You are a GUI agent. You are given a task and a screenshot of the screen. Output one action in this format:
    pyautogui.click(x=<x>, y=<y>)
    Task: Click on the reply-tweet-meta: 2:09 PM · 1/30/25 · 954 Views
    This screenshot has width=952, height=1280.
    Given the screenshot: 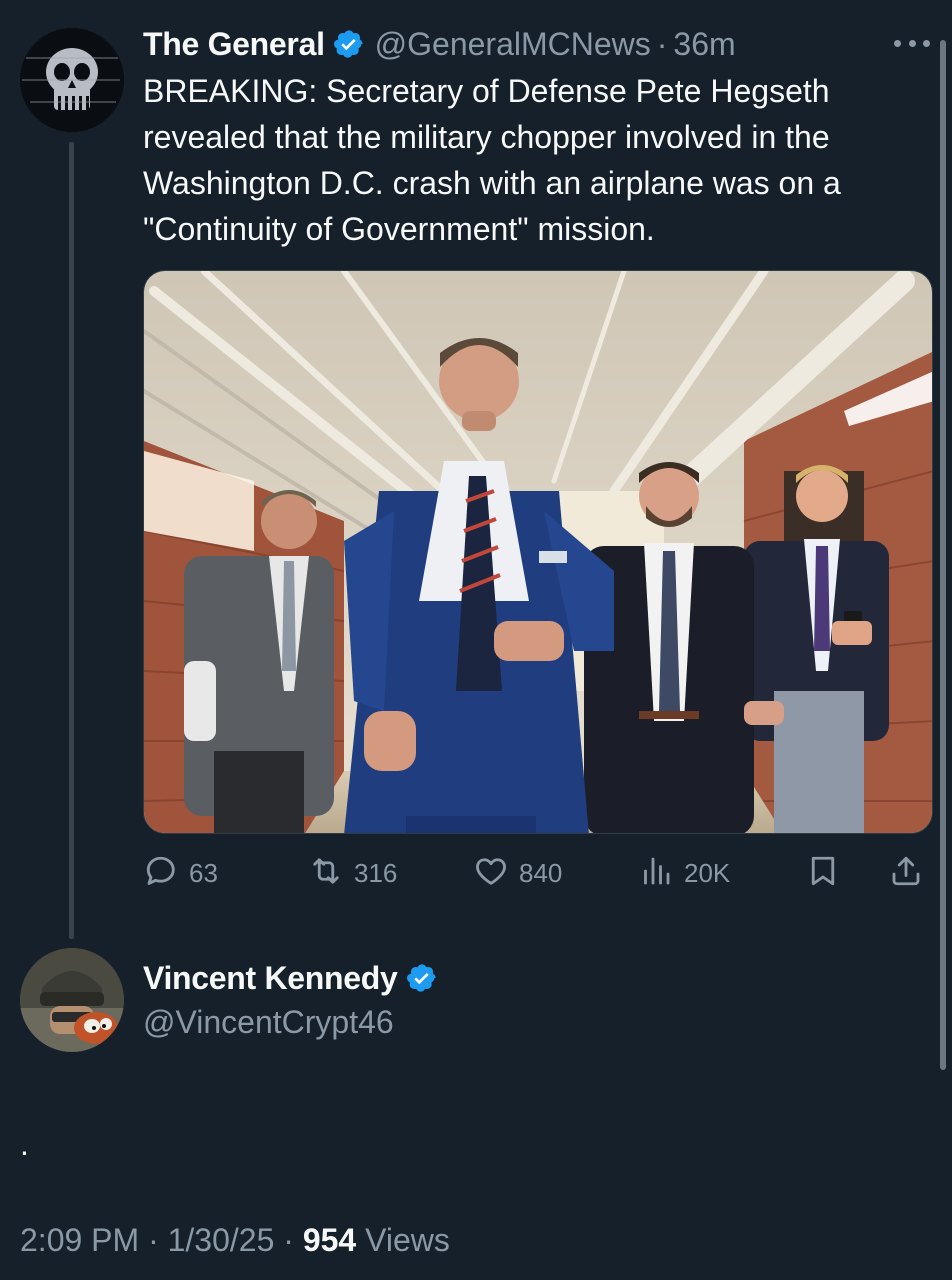 What is the action you would take?
    pyautogui.click(x=235, y=1240)
    